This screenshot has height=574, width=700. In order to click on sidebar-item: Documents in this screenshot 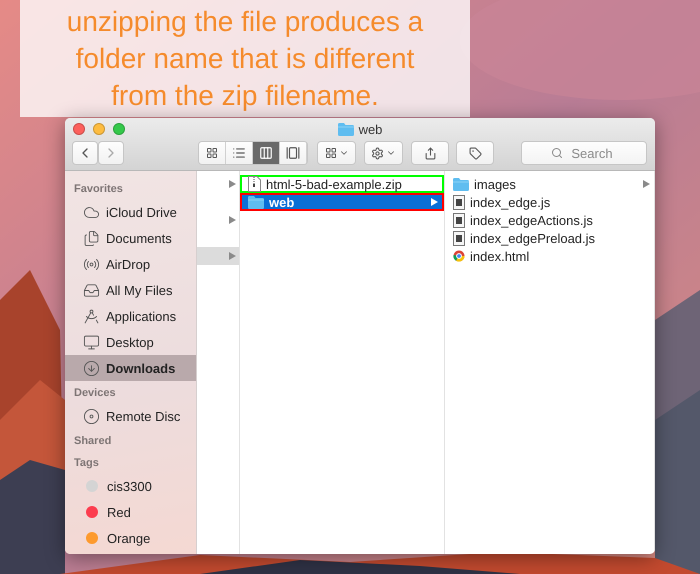, I will do `click(130, 238)`.